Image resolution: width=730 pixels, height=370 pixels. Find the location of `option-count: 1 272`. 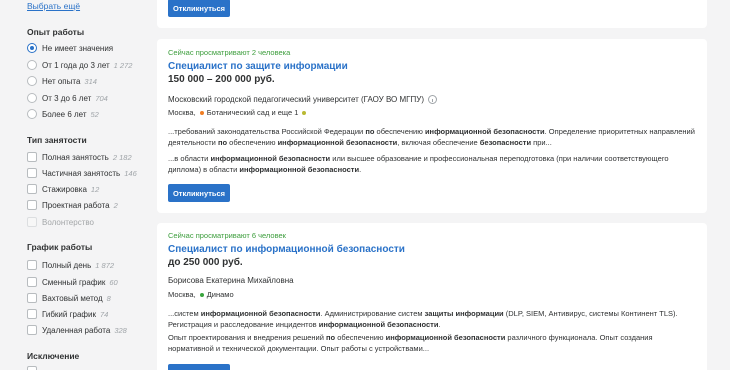

option-count: 1 272 is located at coordinates (123, 65).